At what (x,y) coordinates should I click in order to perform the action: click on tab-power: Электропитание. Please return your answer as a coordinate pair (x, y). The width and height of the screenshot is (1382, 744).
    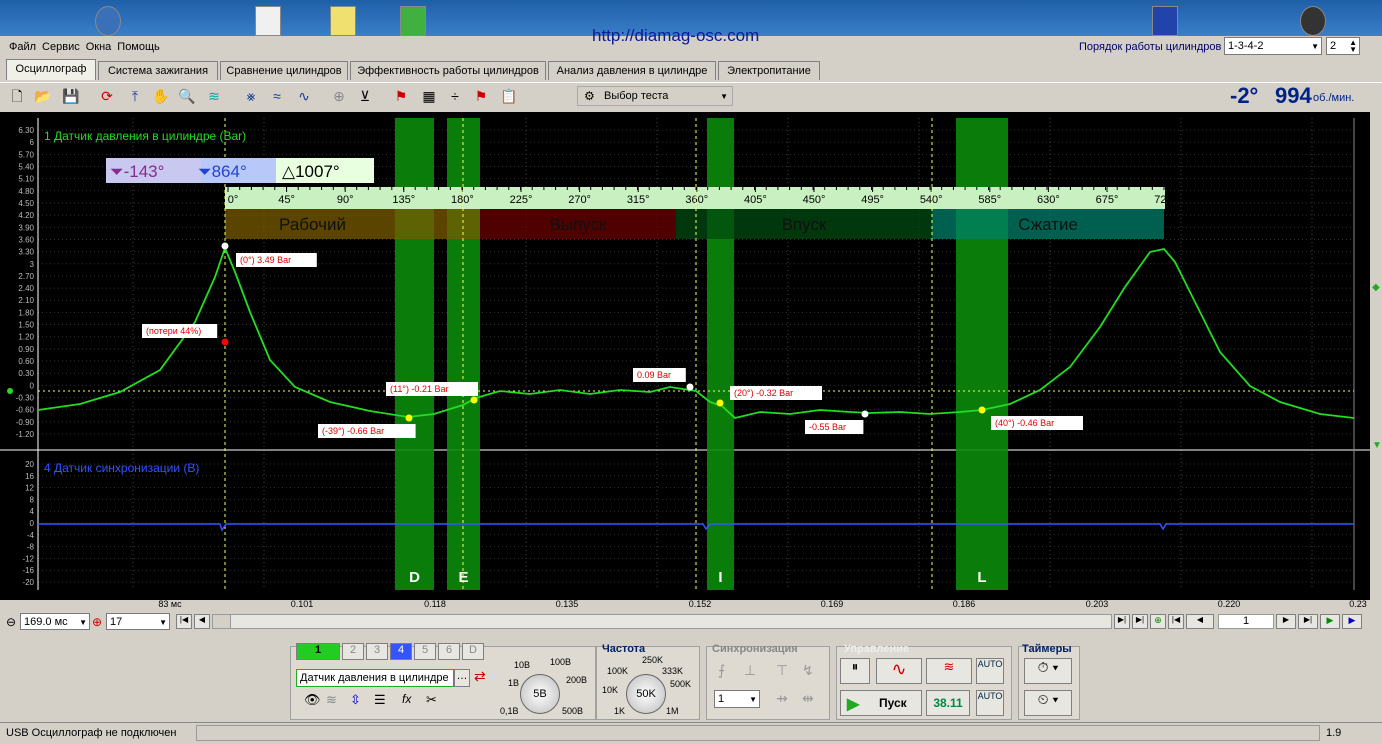
    Looking at the image, I should click on (769, 70).